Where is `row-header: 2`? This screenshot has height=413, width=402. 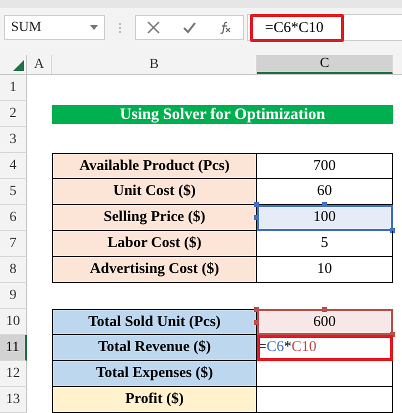
row-header: 2 is located at coordinates (13, 114).